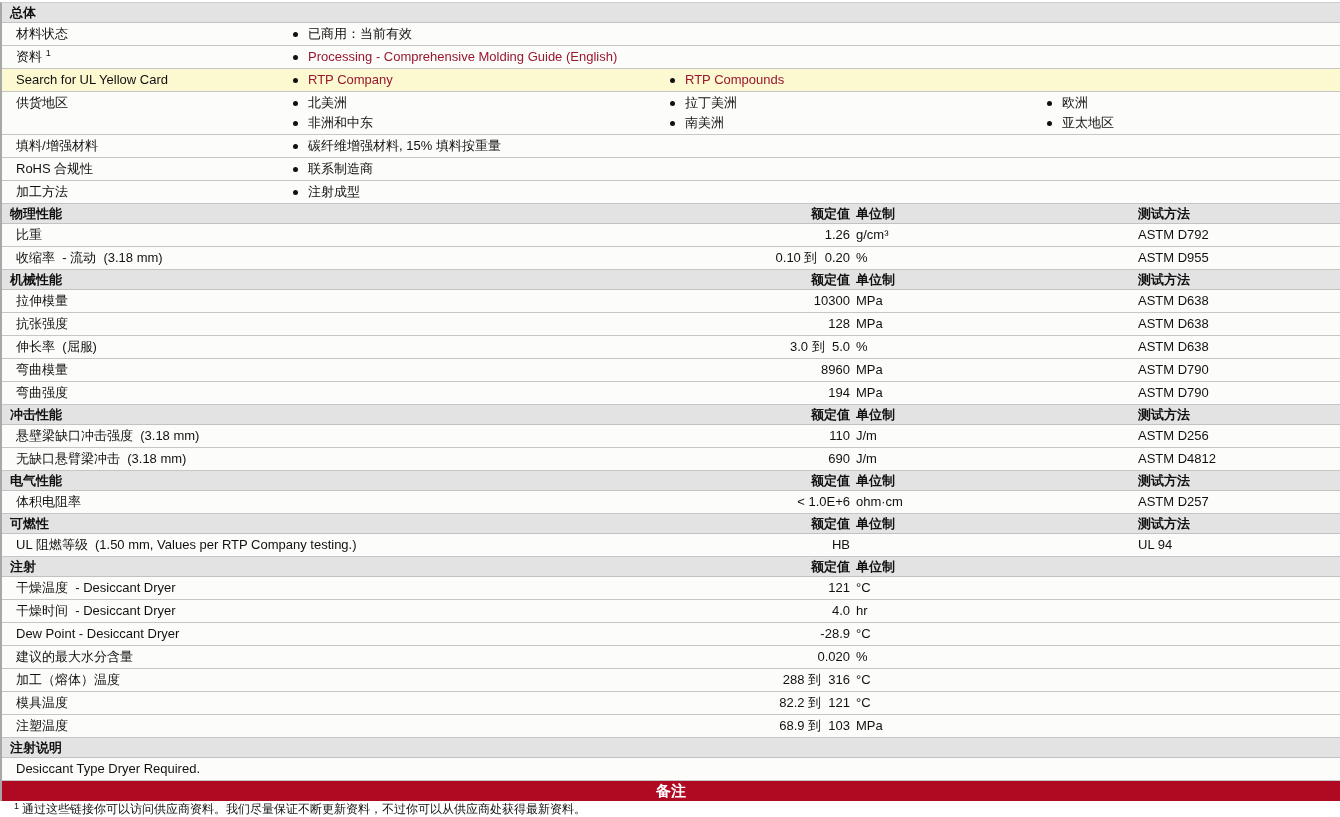 This screenshot has width=1340, height=817. What do you see at coordinates (861, 611) in the screenshot?
I see `property-unit: hr` at bounding box center [861, 611].